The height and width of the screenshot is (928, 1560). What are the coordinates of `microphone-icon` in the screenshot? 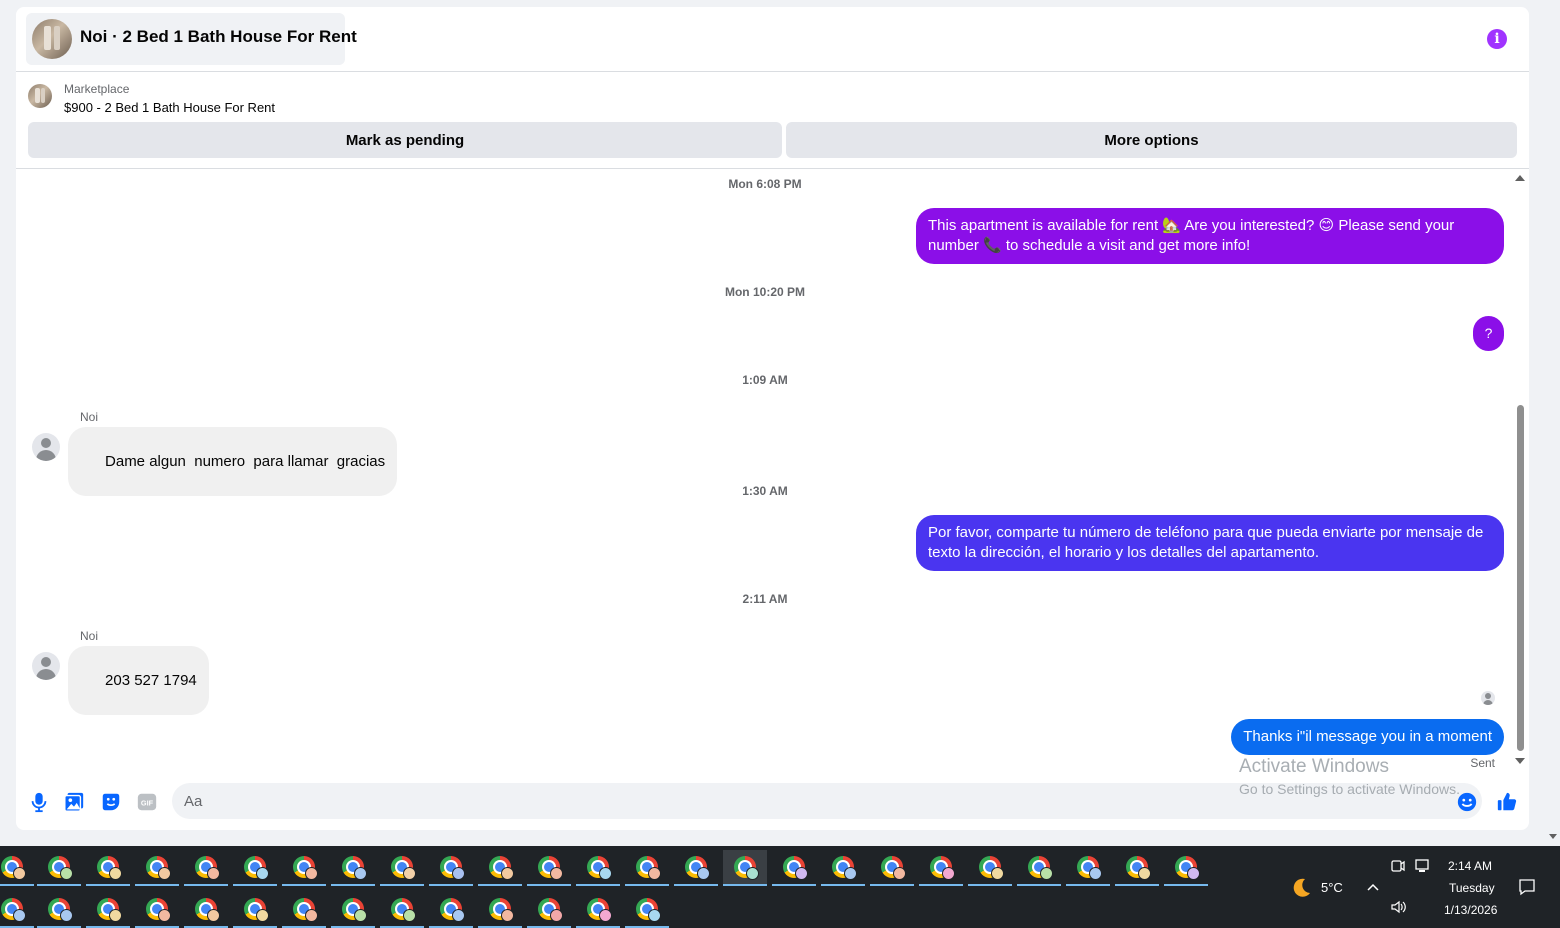 It's located at (39, 802).